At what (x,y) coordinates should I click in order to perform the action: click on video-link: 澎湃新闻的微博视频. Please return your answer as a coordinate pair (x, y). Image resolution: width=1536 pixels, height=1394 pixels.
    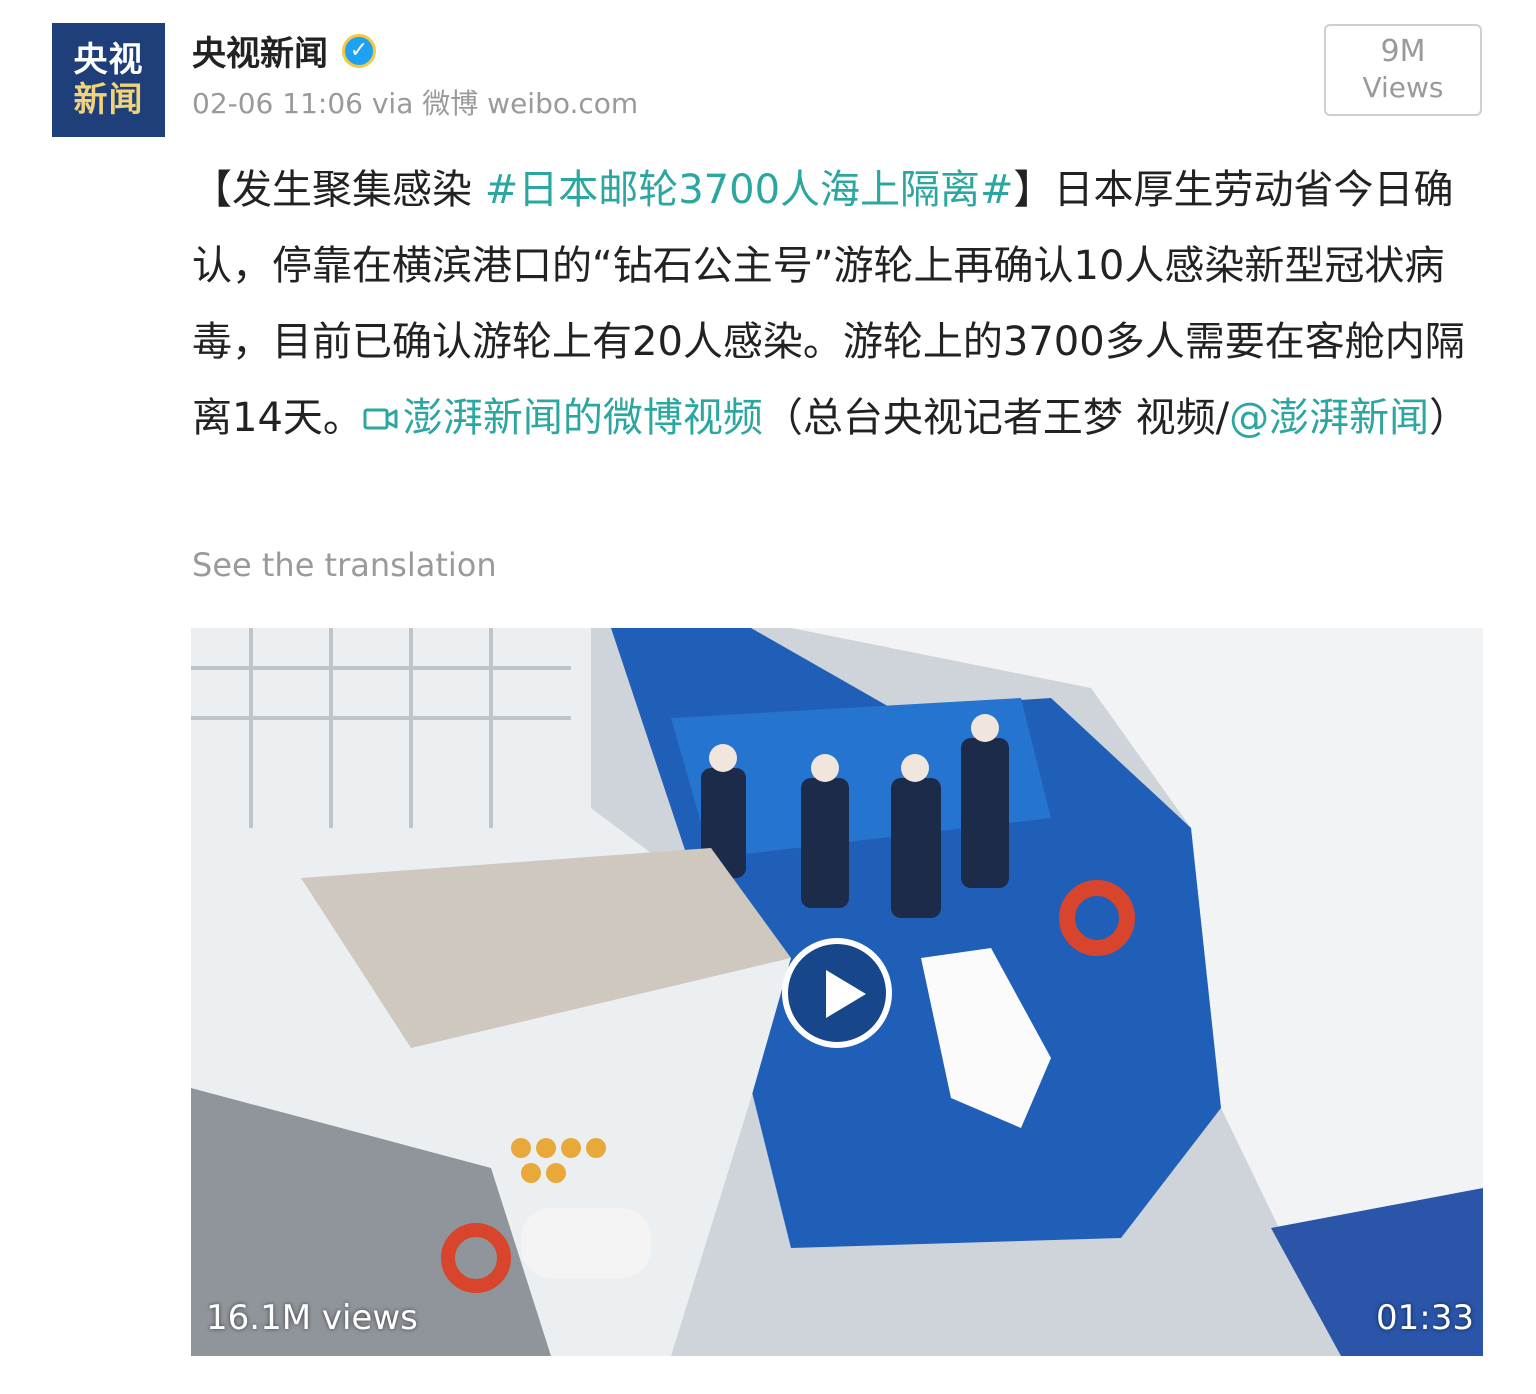
    Looking at the image, I should click on (563, 418).